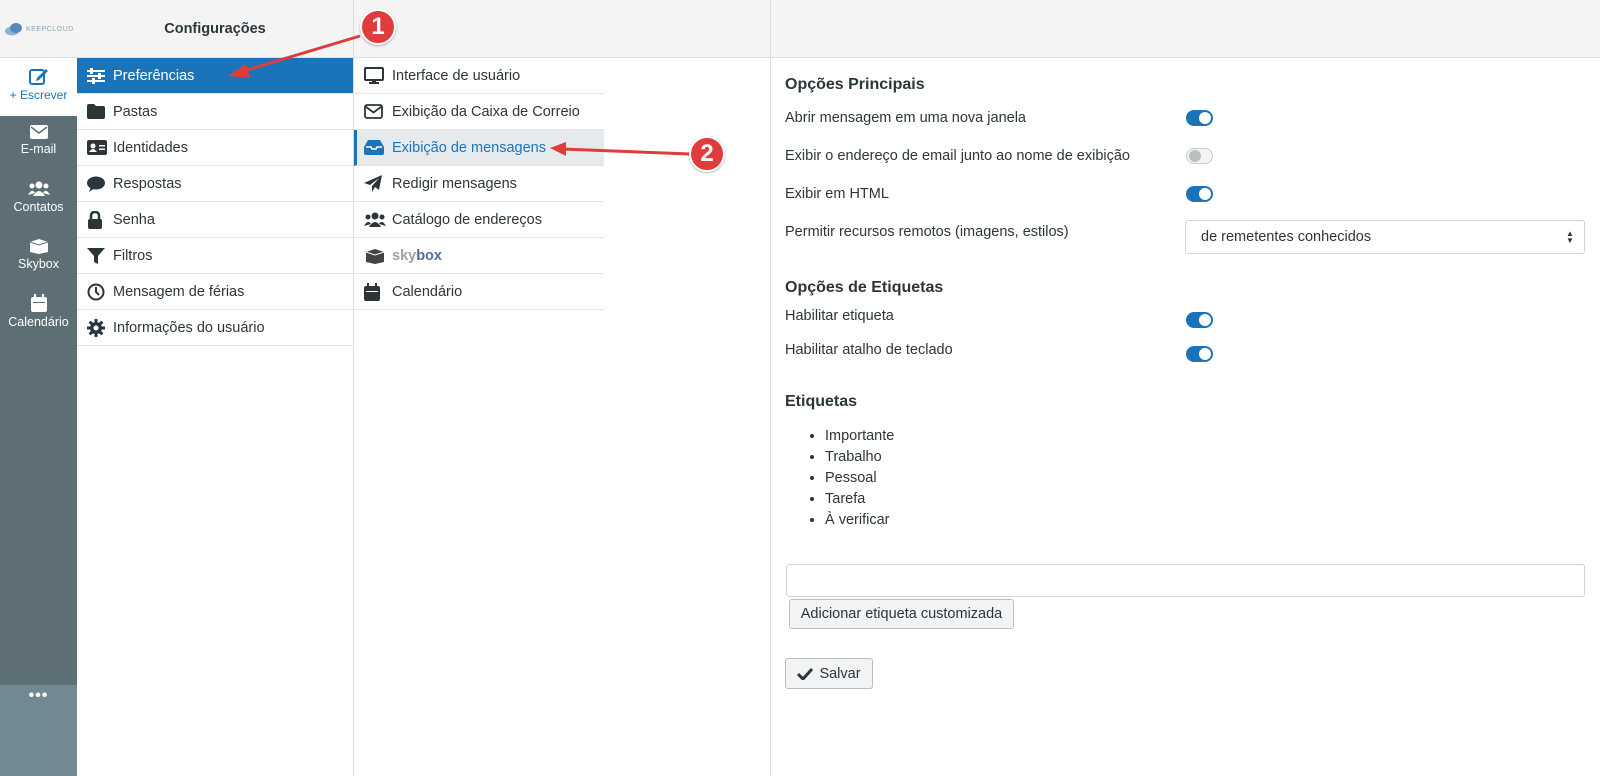 This screenshot has width=1600, height=776. I want to click on open-new-window-toggle, so click(1199, 118).